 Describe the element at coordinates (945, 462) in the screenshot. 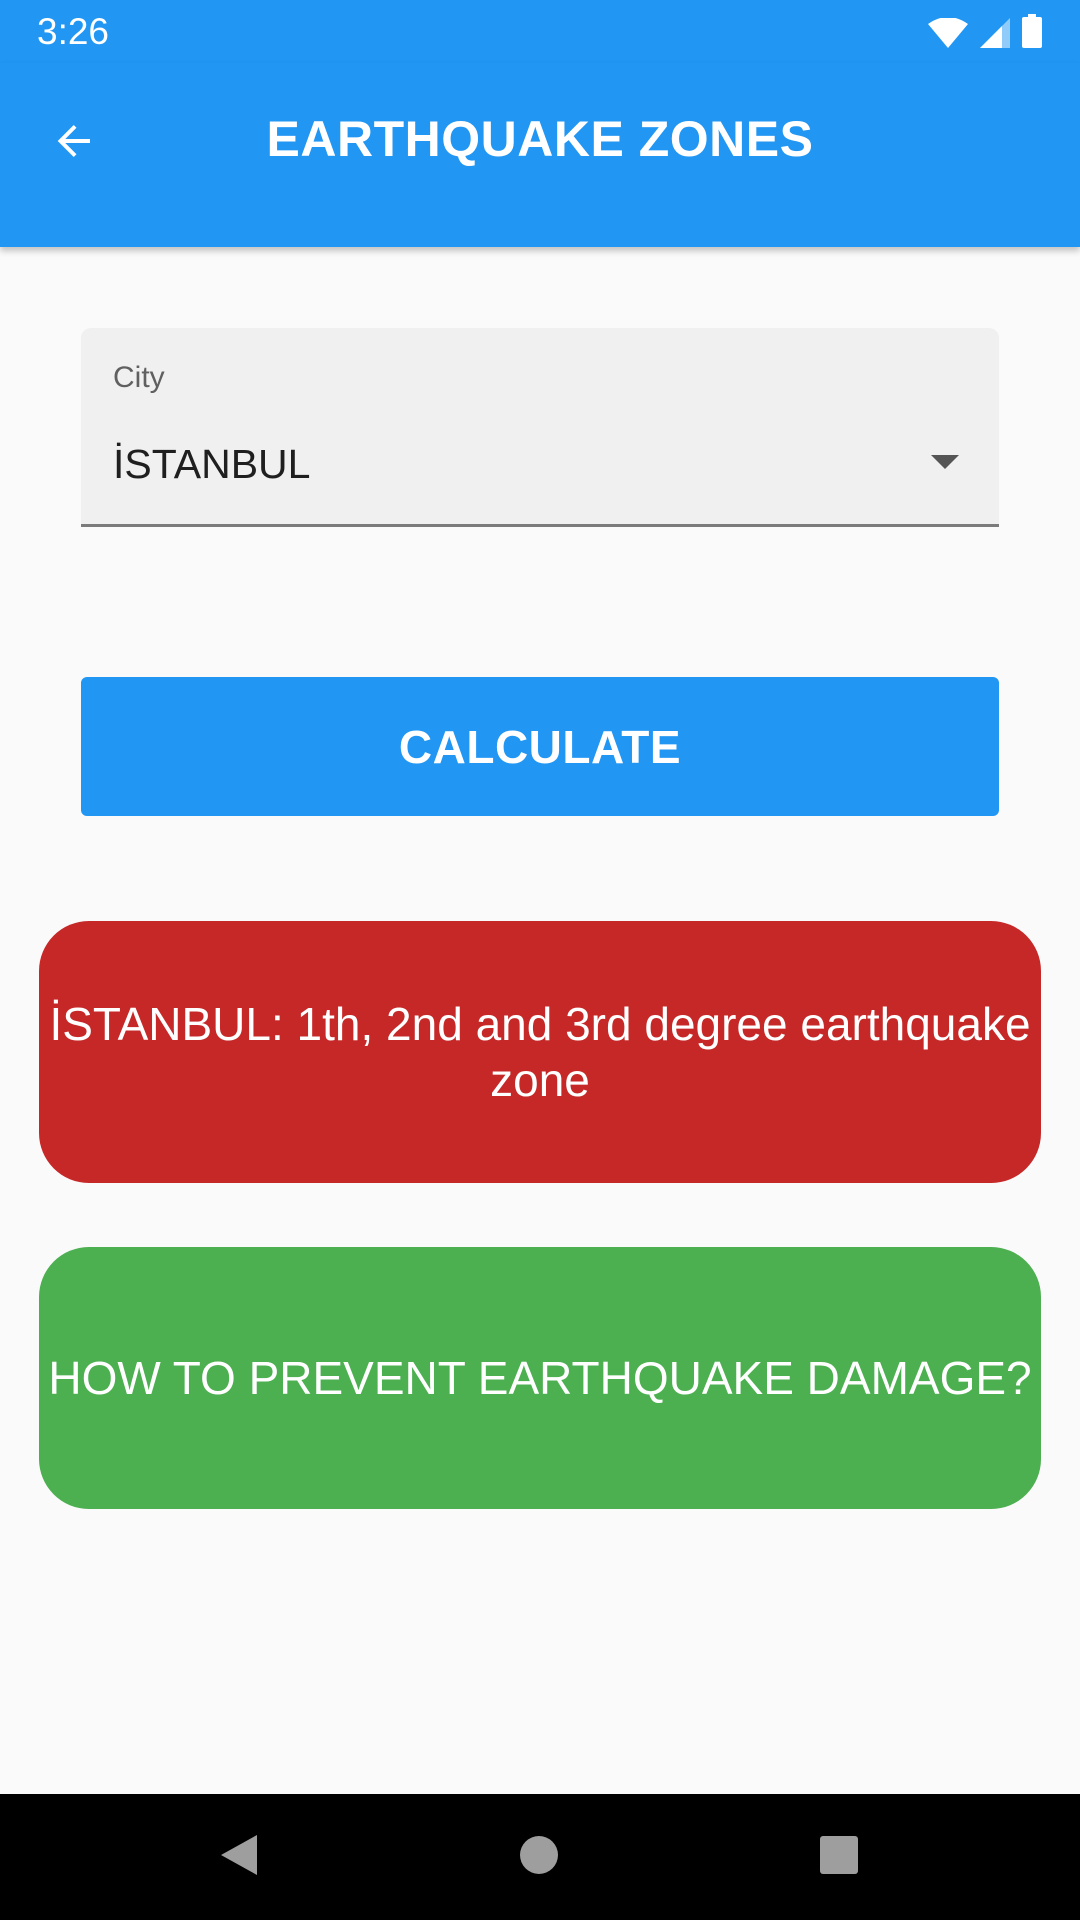

I see `caret-down-icon` at that location.